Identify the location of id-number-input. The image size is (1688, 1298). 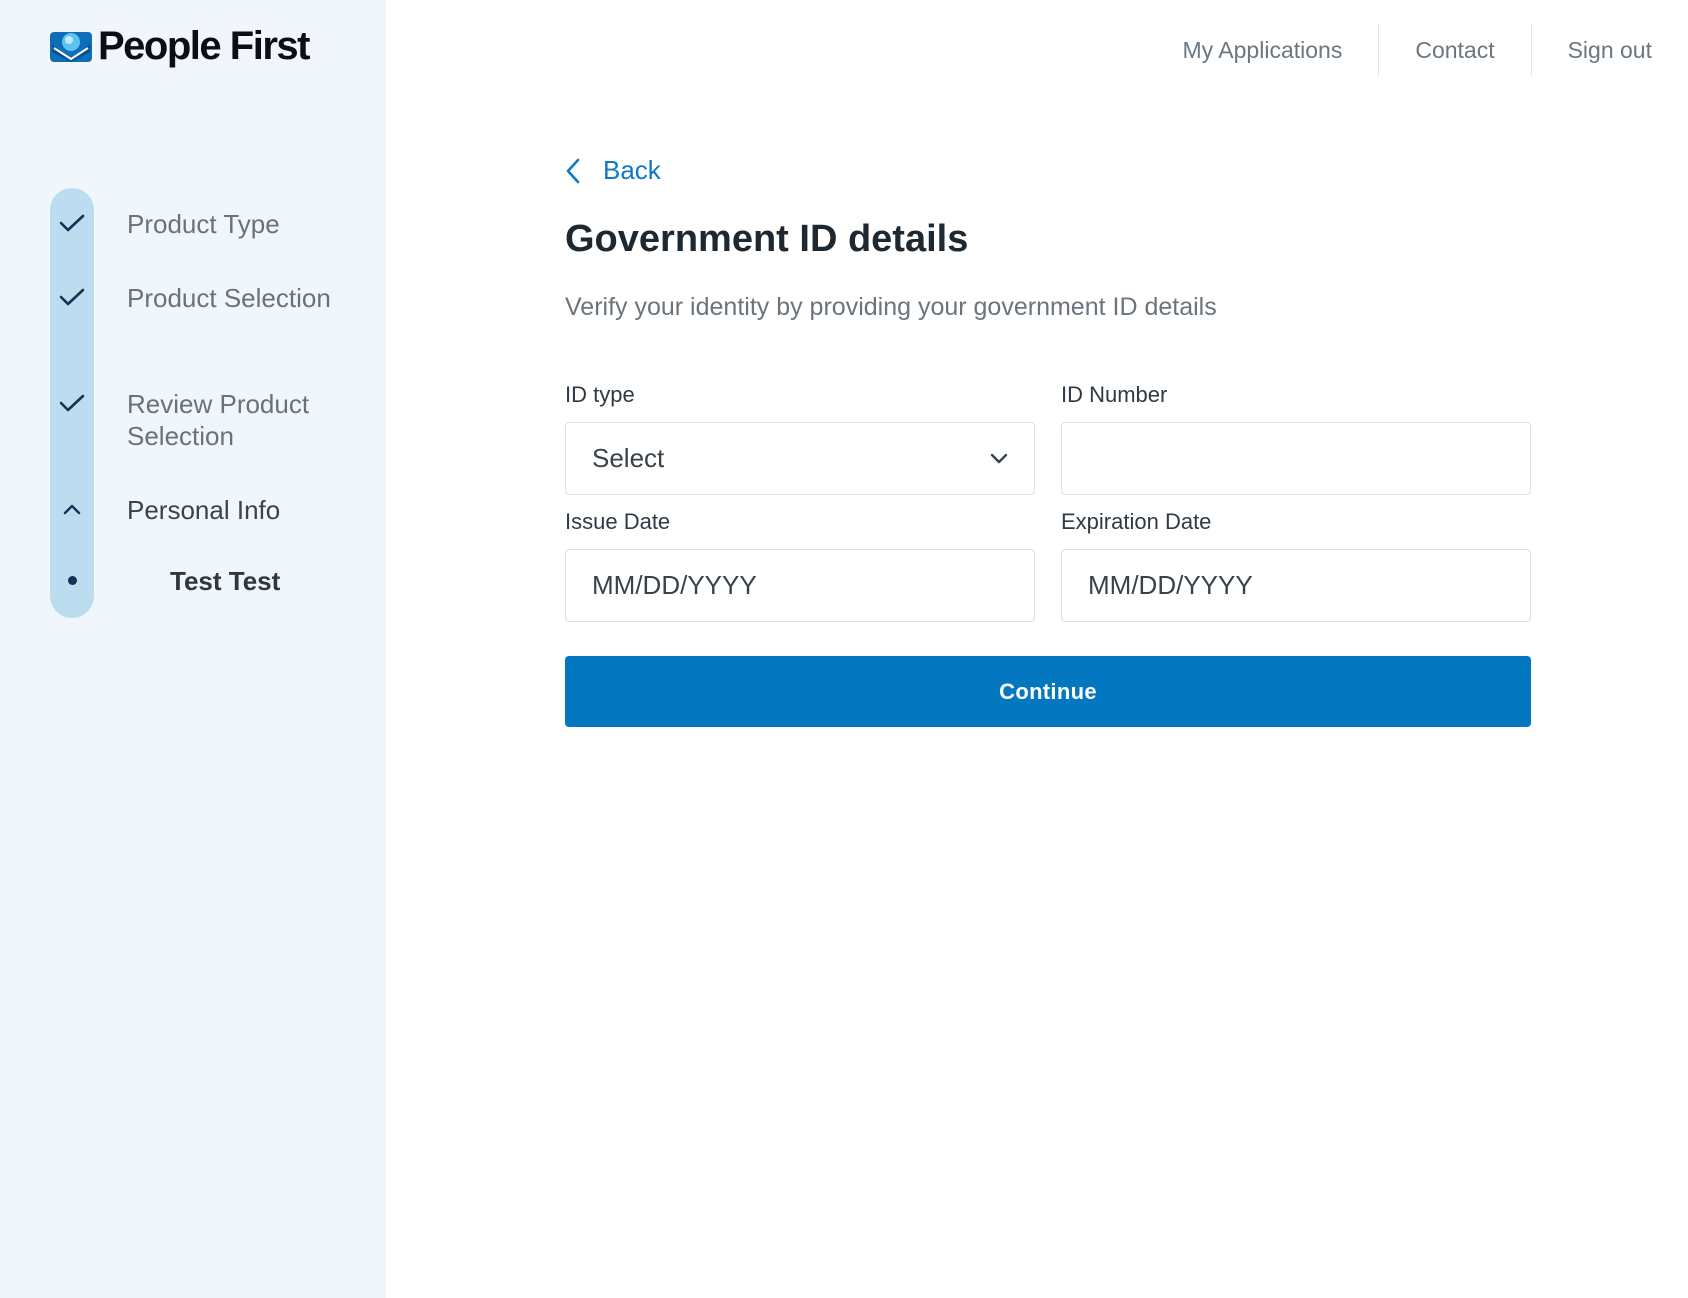
(1296, 458).